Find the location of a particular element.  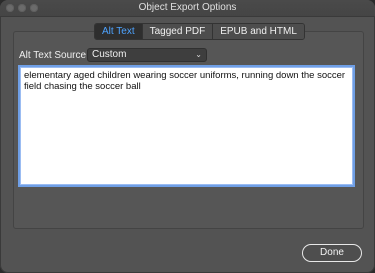

alt-text-source-label: Alt Text Source: is located at coordinates (54, 55).